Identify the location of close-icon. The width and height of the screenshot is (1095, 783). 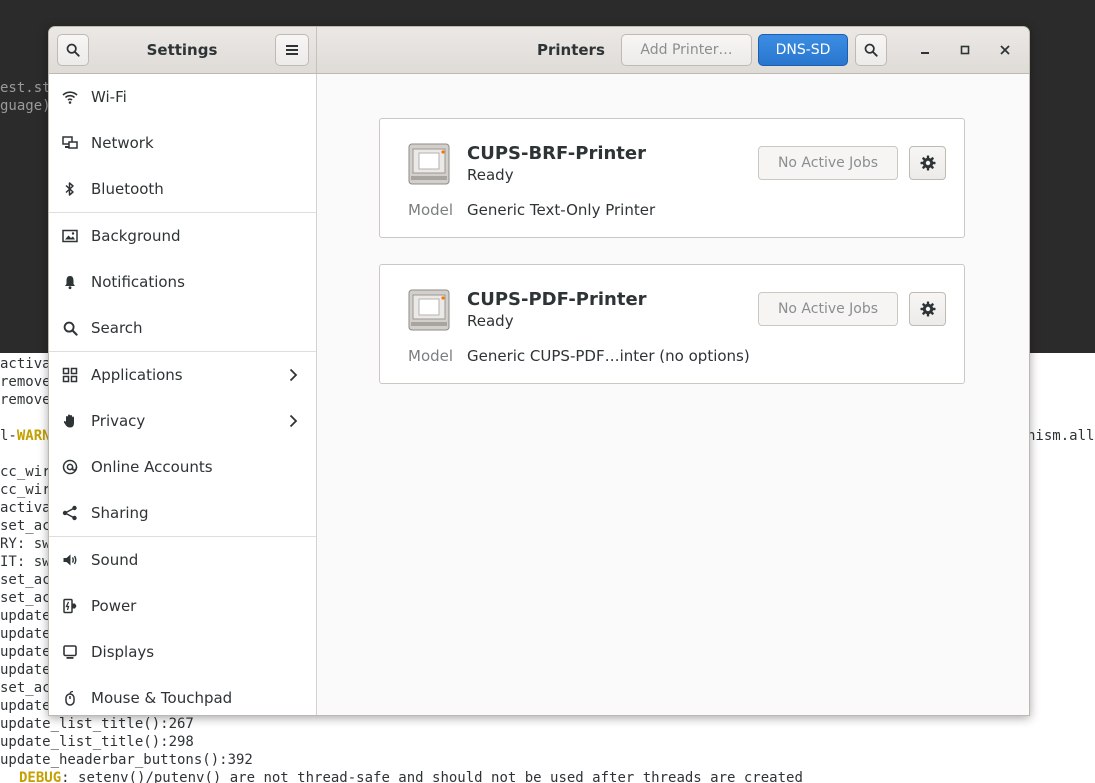
(1005, 50).